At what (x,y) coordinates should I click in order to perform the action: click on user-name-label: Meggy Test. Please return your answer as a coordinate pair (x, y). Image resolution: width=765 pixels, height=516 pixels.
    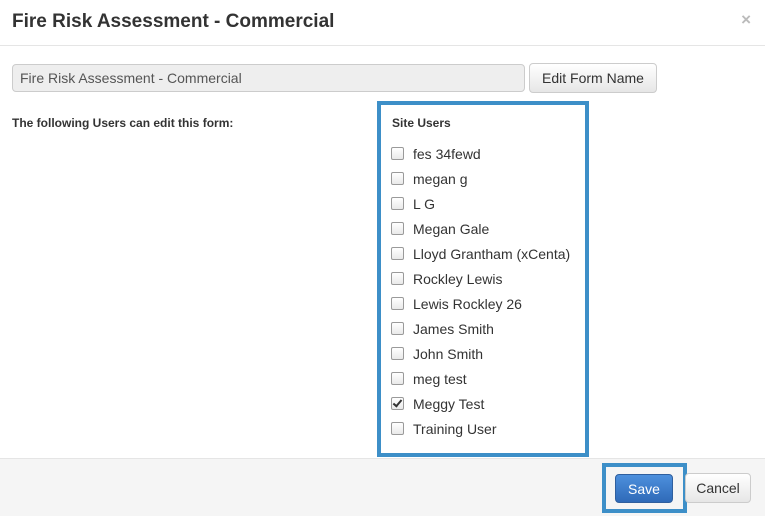
    Looking at the image, I should click on (449, 403).